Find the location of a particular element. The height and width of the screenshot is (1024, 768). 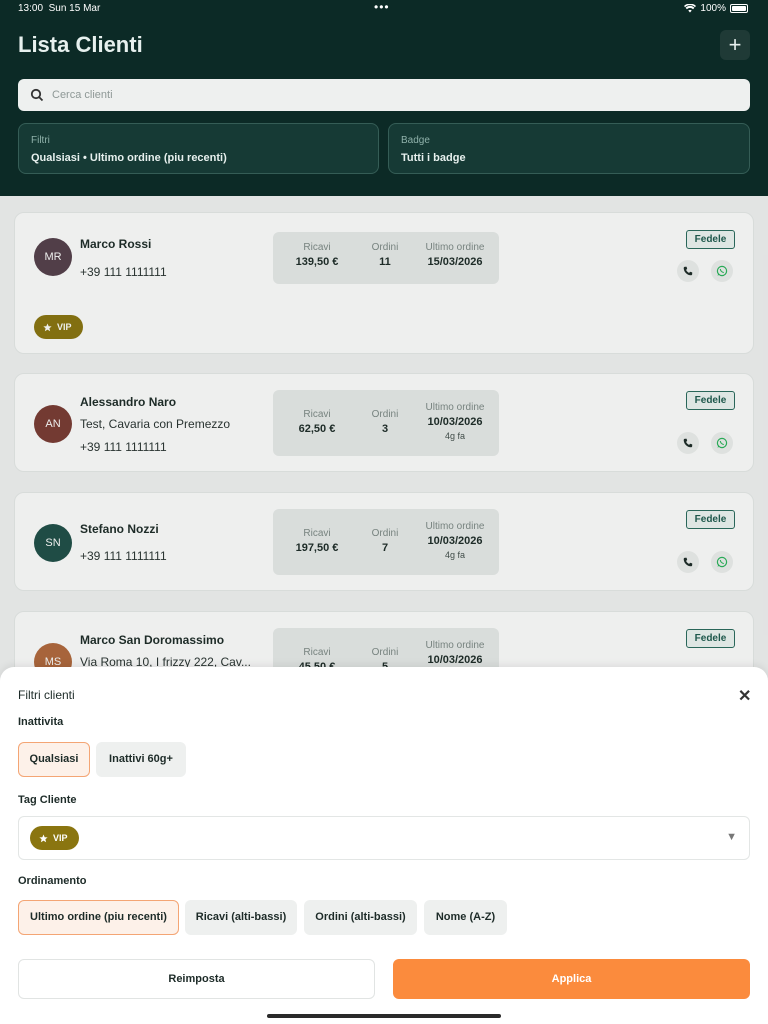

star-icon is located at coordinates (43, 837).